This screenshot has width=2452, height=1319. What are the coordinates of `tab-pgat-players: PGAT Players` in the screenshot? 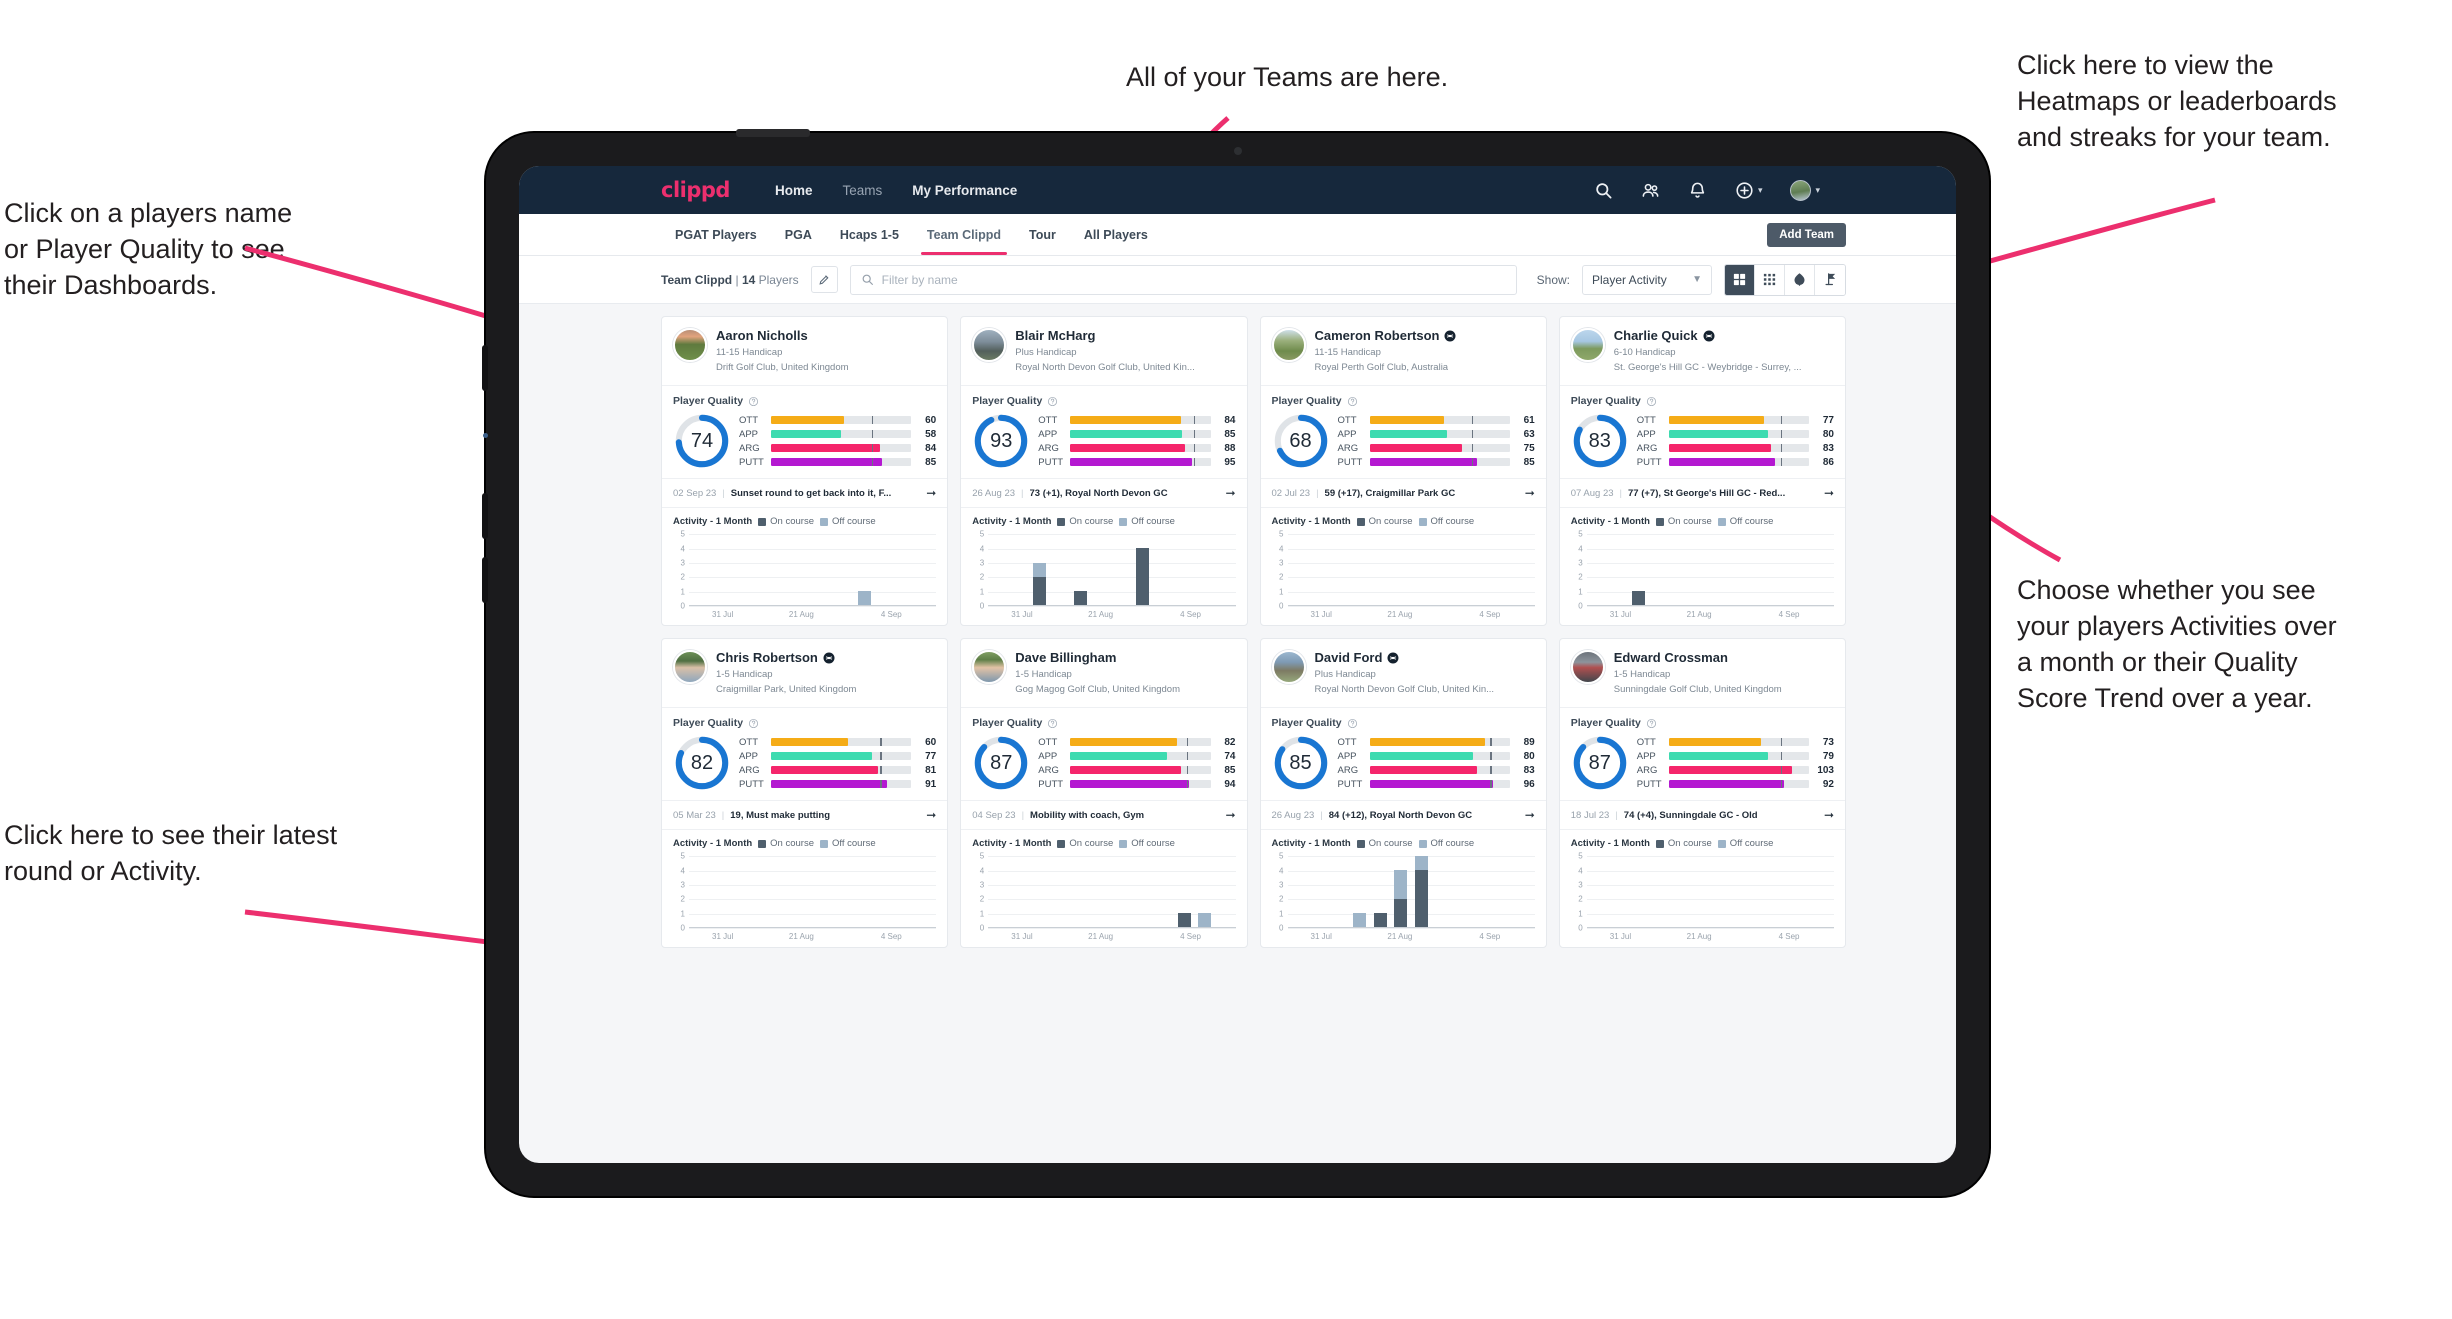 It's located at (716, 234).